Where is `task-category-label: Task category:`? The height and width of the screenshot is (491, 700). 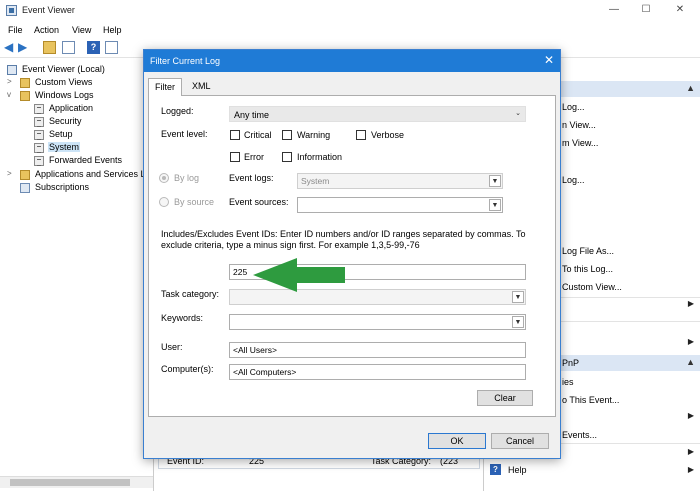
task-category-label: Task category: is located at coordinates (190, 294).